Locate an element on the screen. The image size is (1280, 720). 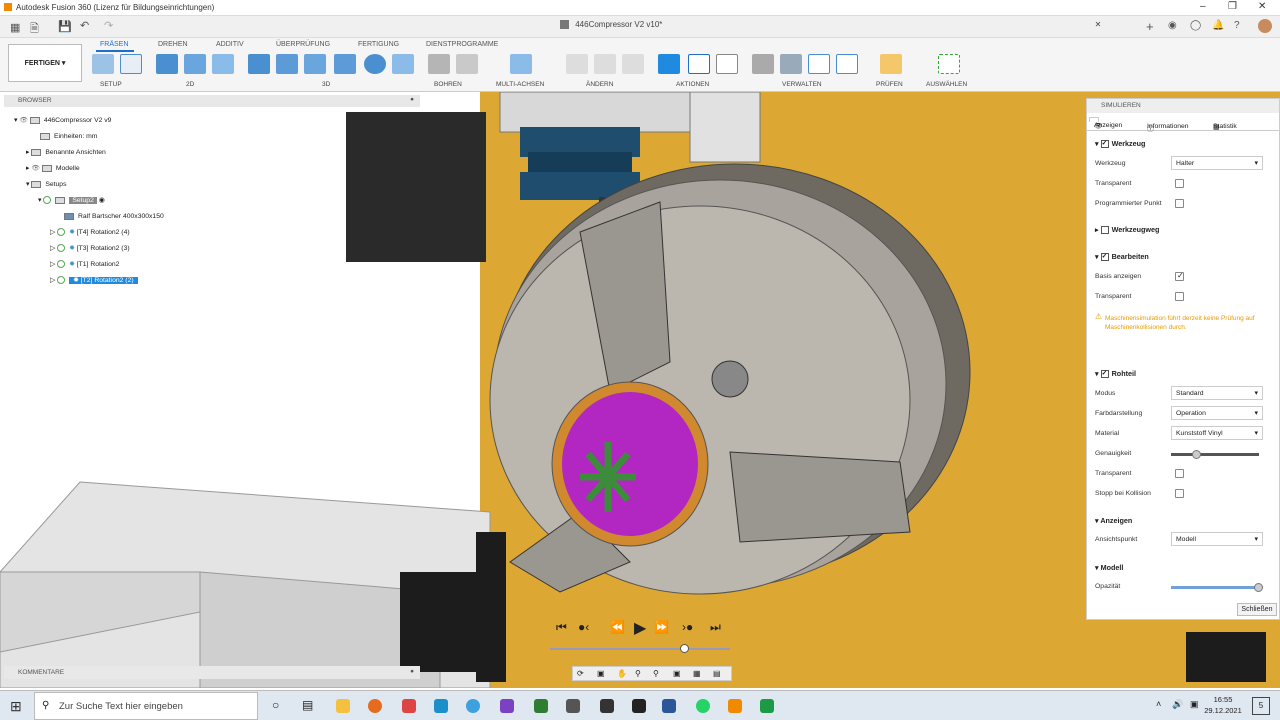
tree-models: ▸ 👁 Modelle is located at coordinates (53, 169).